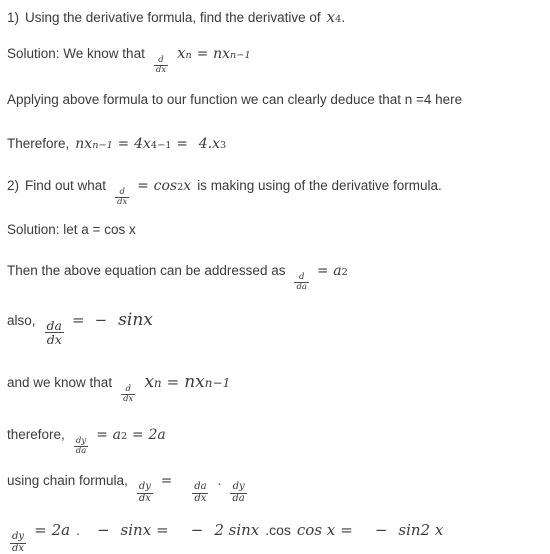 This screenshot has height=554, width=550. I want to click on solution-2-line: Solution: let a = cos x, so click(71, 230).